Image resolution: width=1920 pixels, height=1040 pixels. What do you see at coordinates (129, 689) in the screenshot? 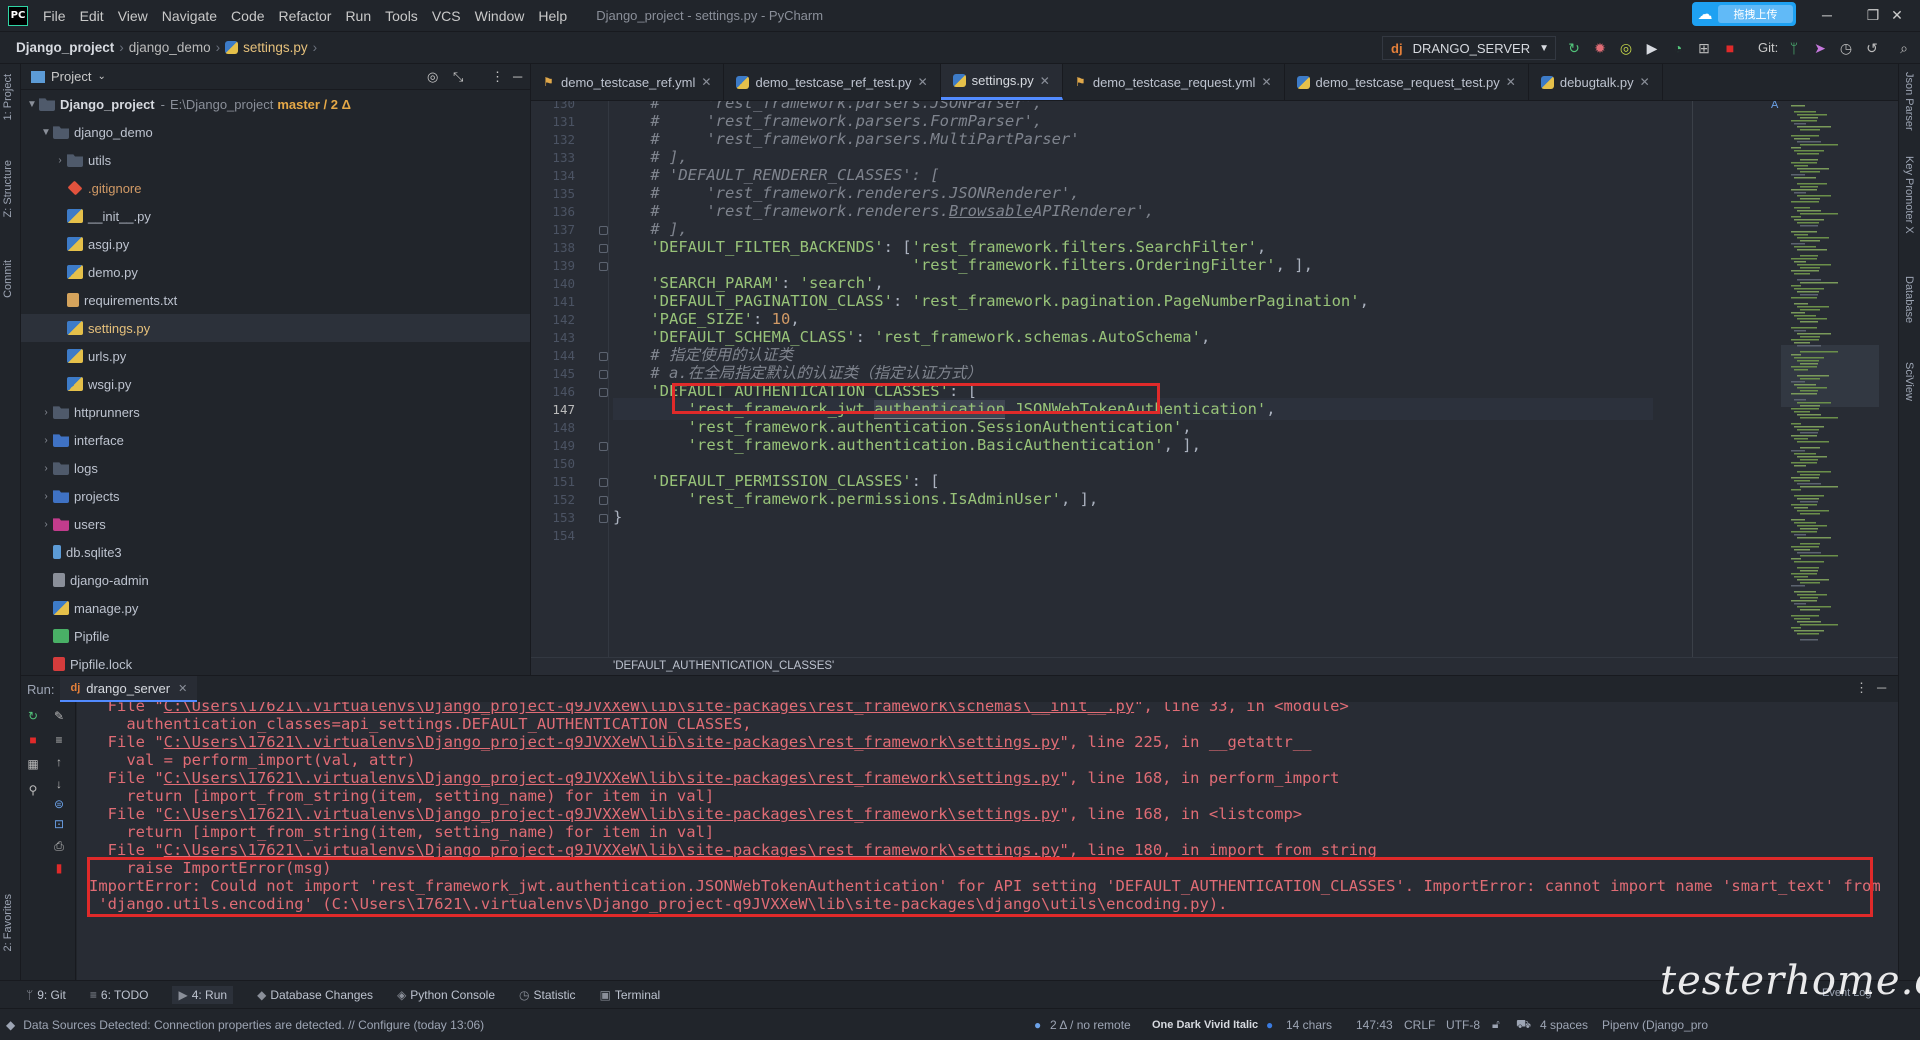
I see `run-tab: dj drango_server ✕` at bounding box center [129, 689].